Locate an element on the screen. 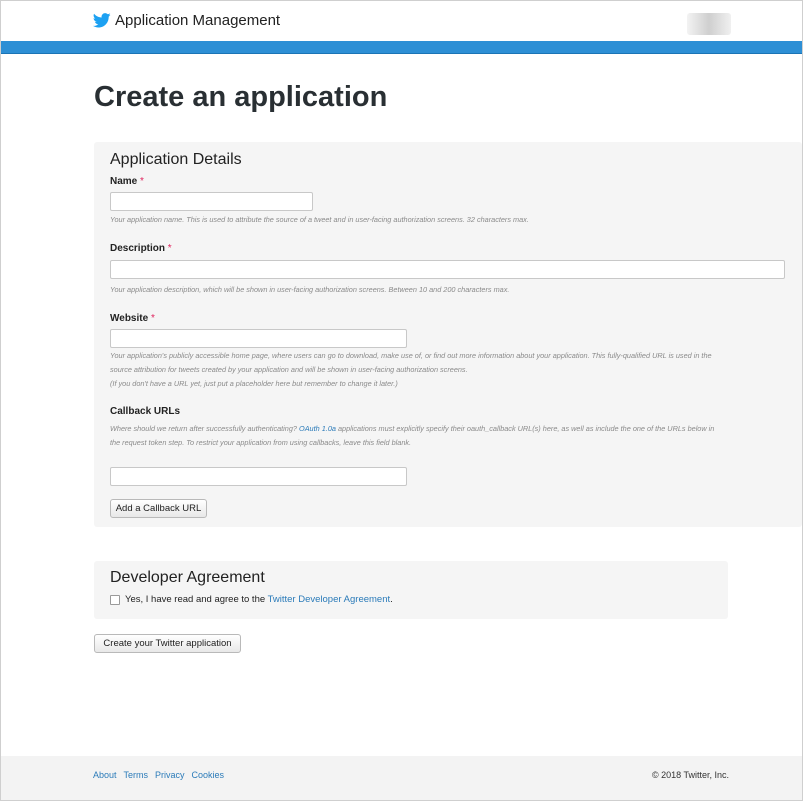 Image resolution: width=803 pixels, height=801 pixels. twitter-bird-icon is located at coordinates (102, 20).